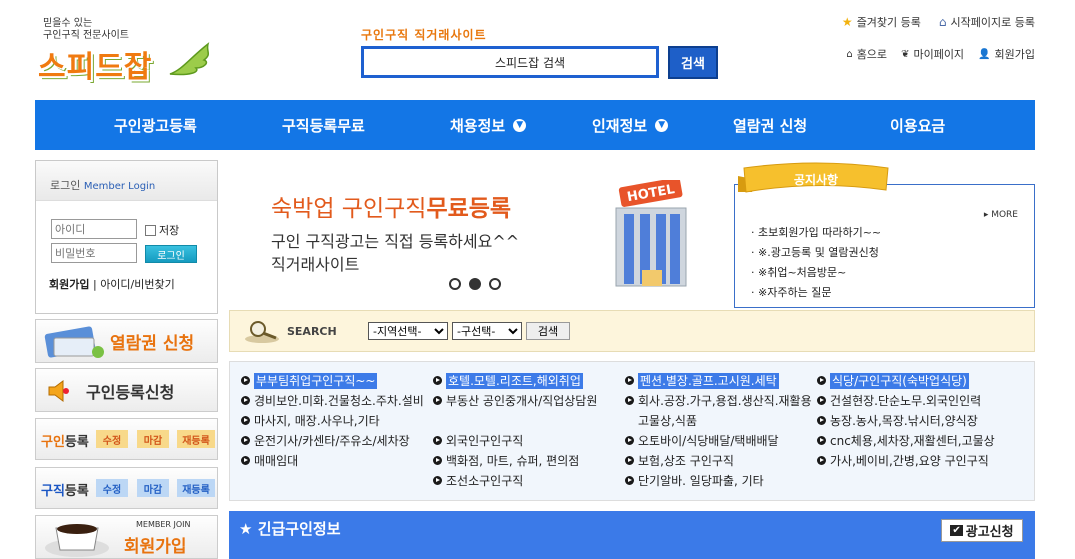  What do you see at coordinates (126, 390) in the screenshot?
I see `job-register-box: 구인등록신청` at bounding box center [126, 390].